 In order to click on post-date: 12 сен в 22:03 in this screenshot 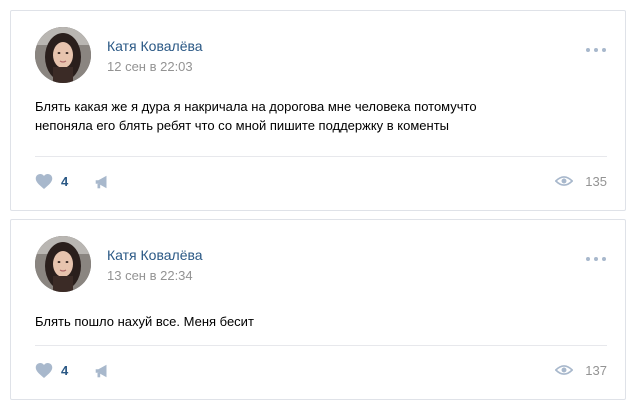, I will do `click(150, 66)`.